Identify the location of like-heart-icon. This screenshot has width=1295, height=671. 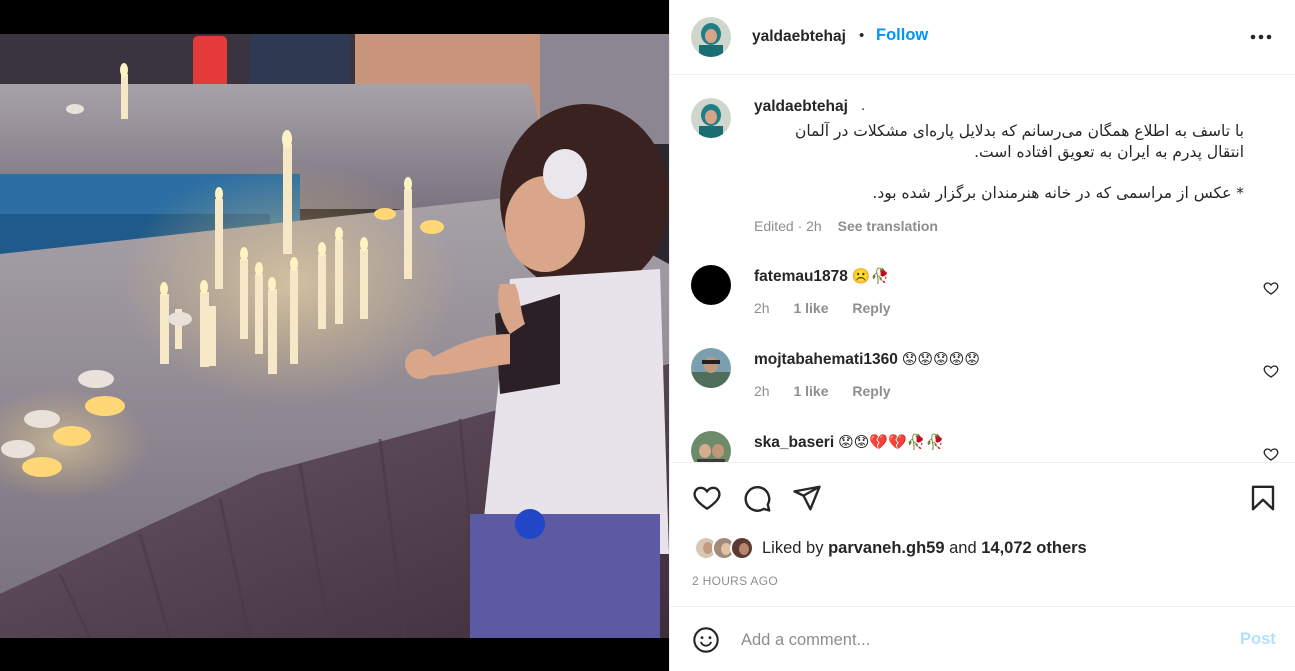
(707, 498).